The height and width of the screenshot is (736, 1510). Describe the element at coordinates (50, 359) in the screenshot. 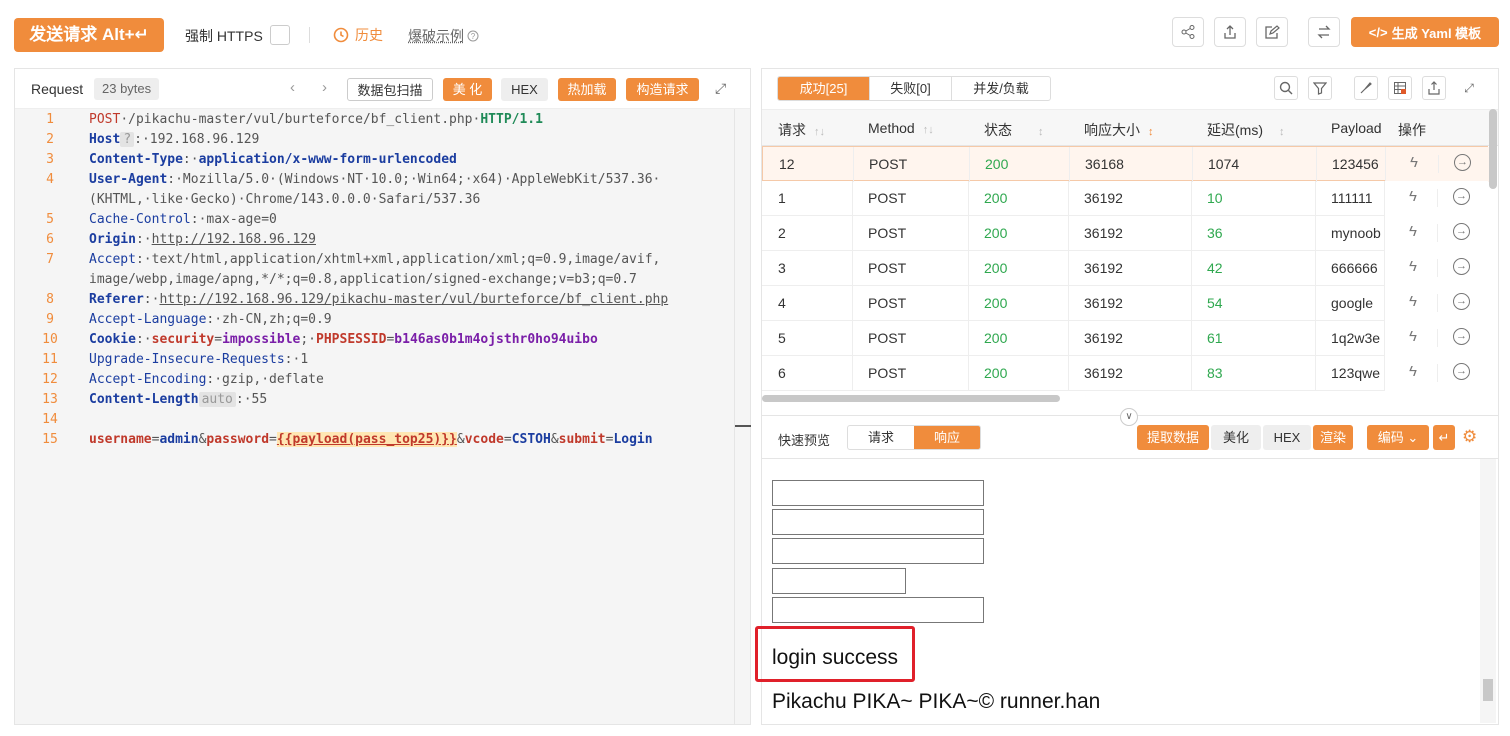

I see `line-number: 11` at that location.